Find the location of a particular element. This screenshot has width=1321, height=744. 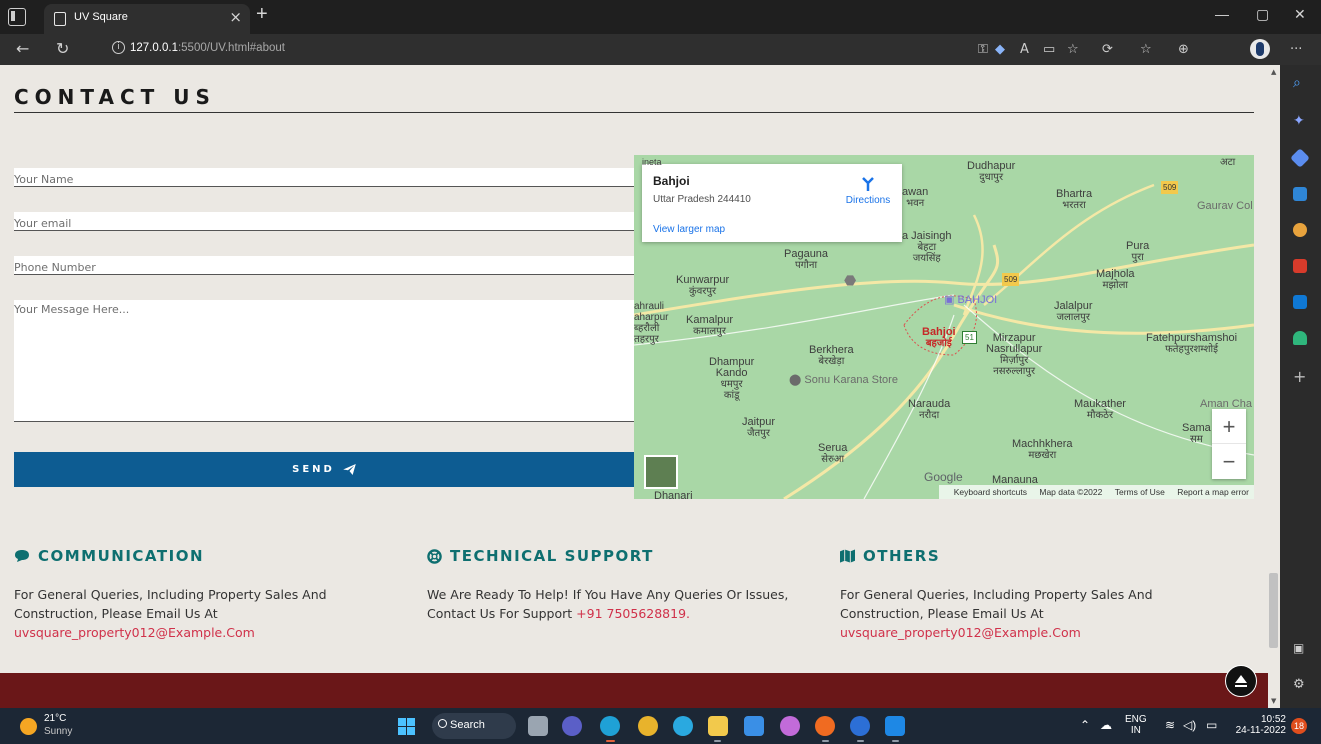

url-path: :5500/UV.html#about is located at coordinates (231, 48).